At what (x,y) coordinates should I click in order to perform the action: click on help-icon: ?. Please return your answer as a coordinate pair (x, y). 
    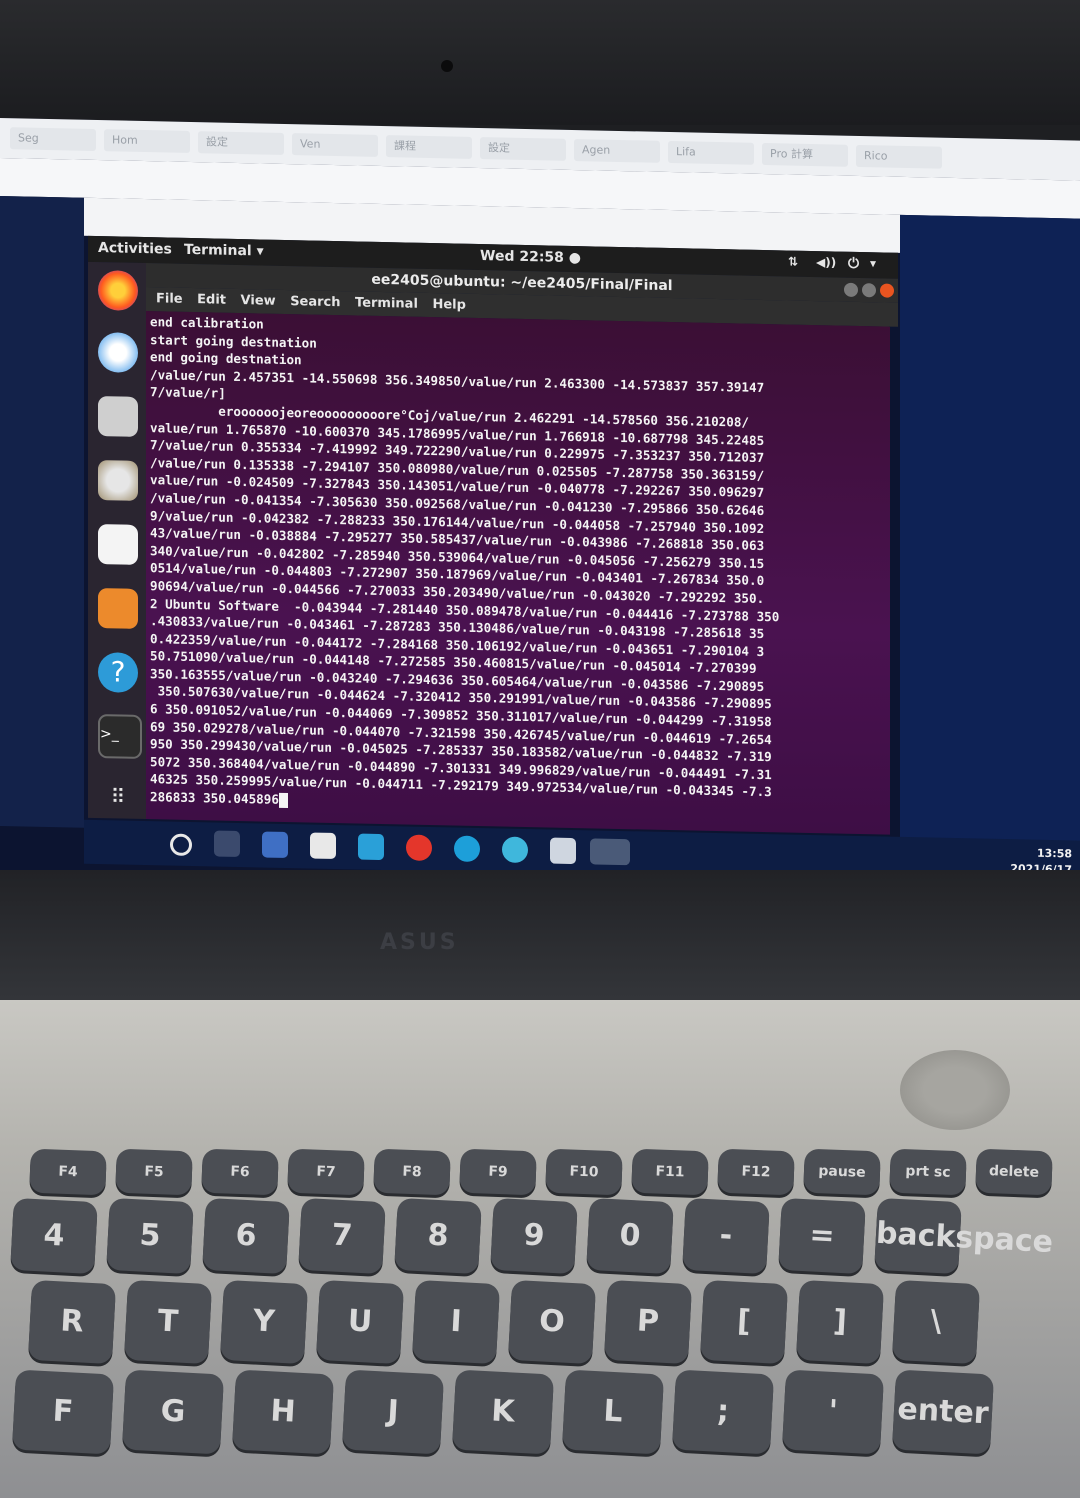
    Looking at the image, I should click on (118, 672).